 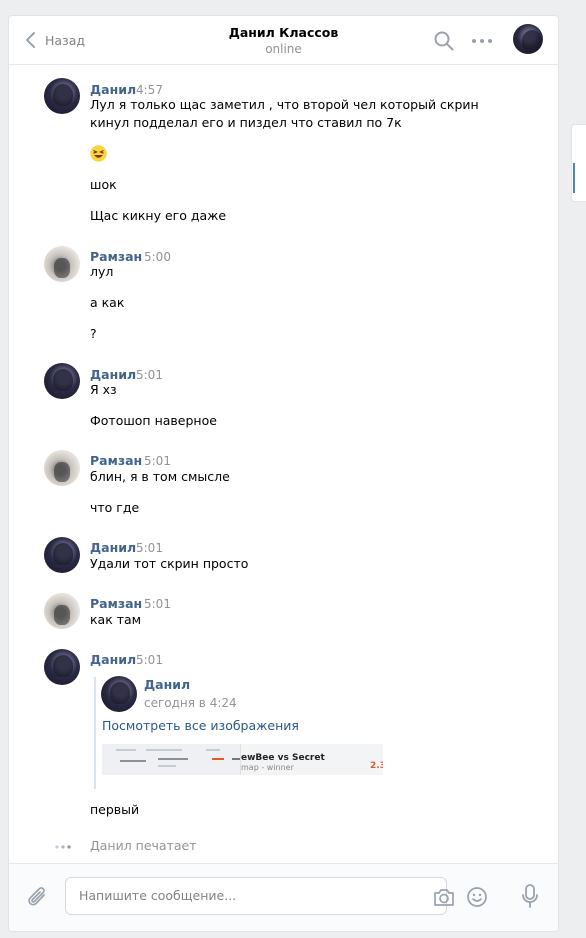 I want to click on message-text: лул, so click(x=102, y=271).